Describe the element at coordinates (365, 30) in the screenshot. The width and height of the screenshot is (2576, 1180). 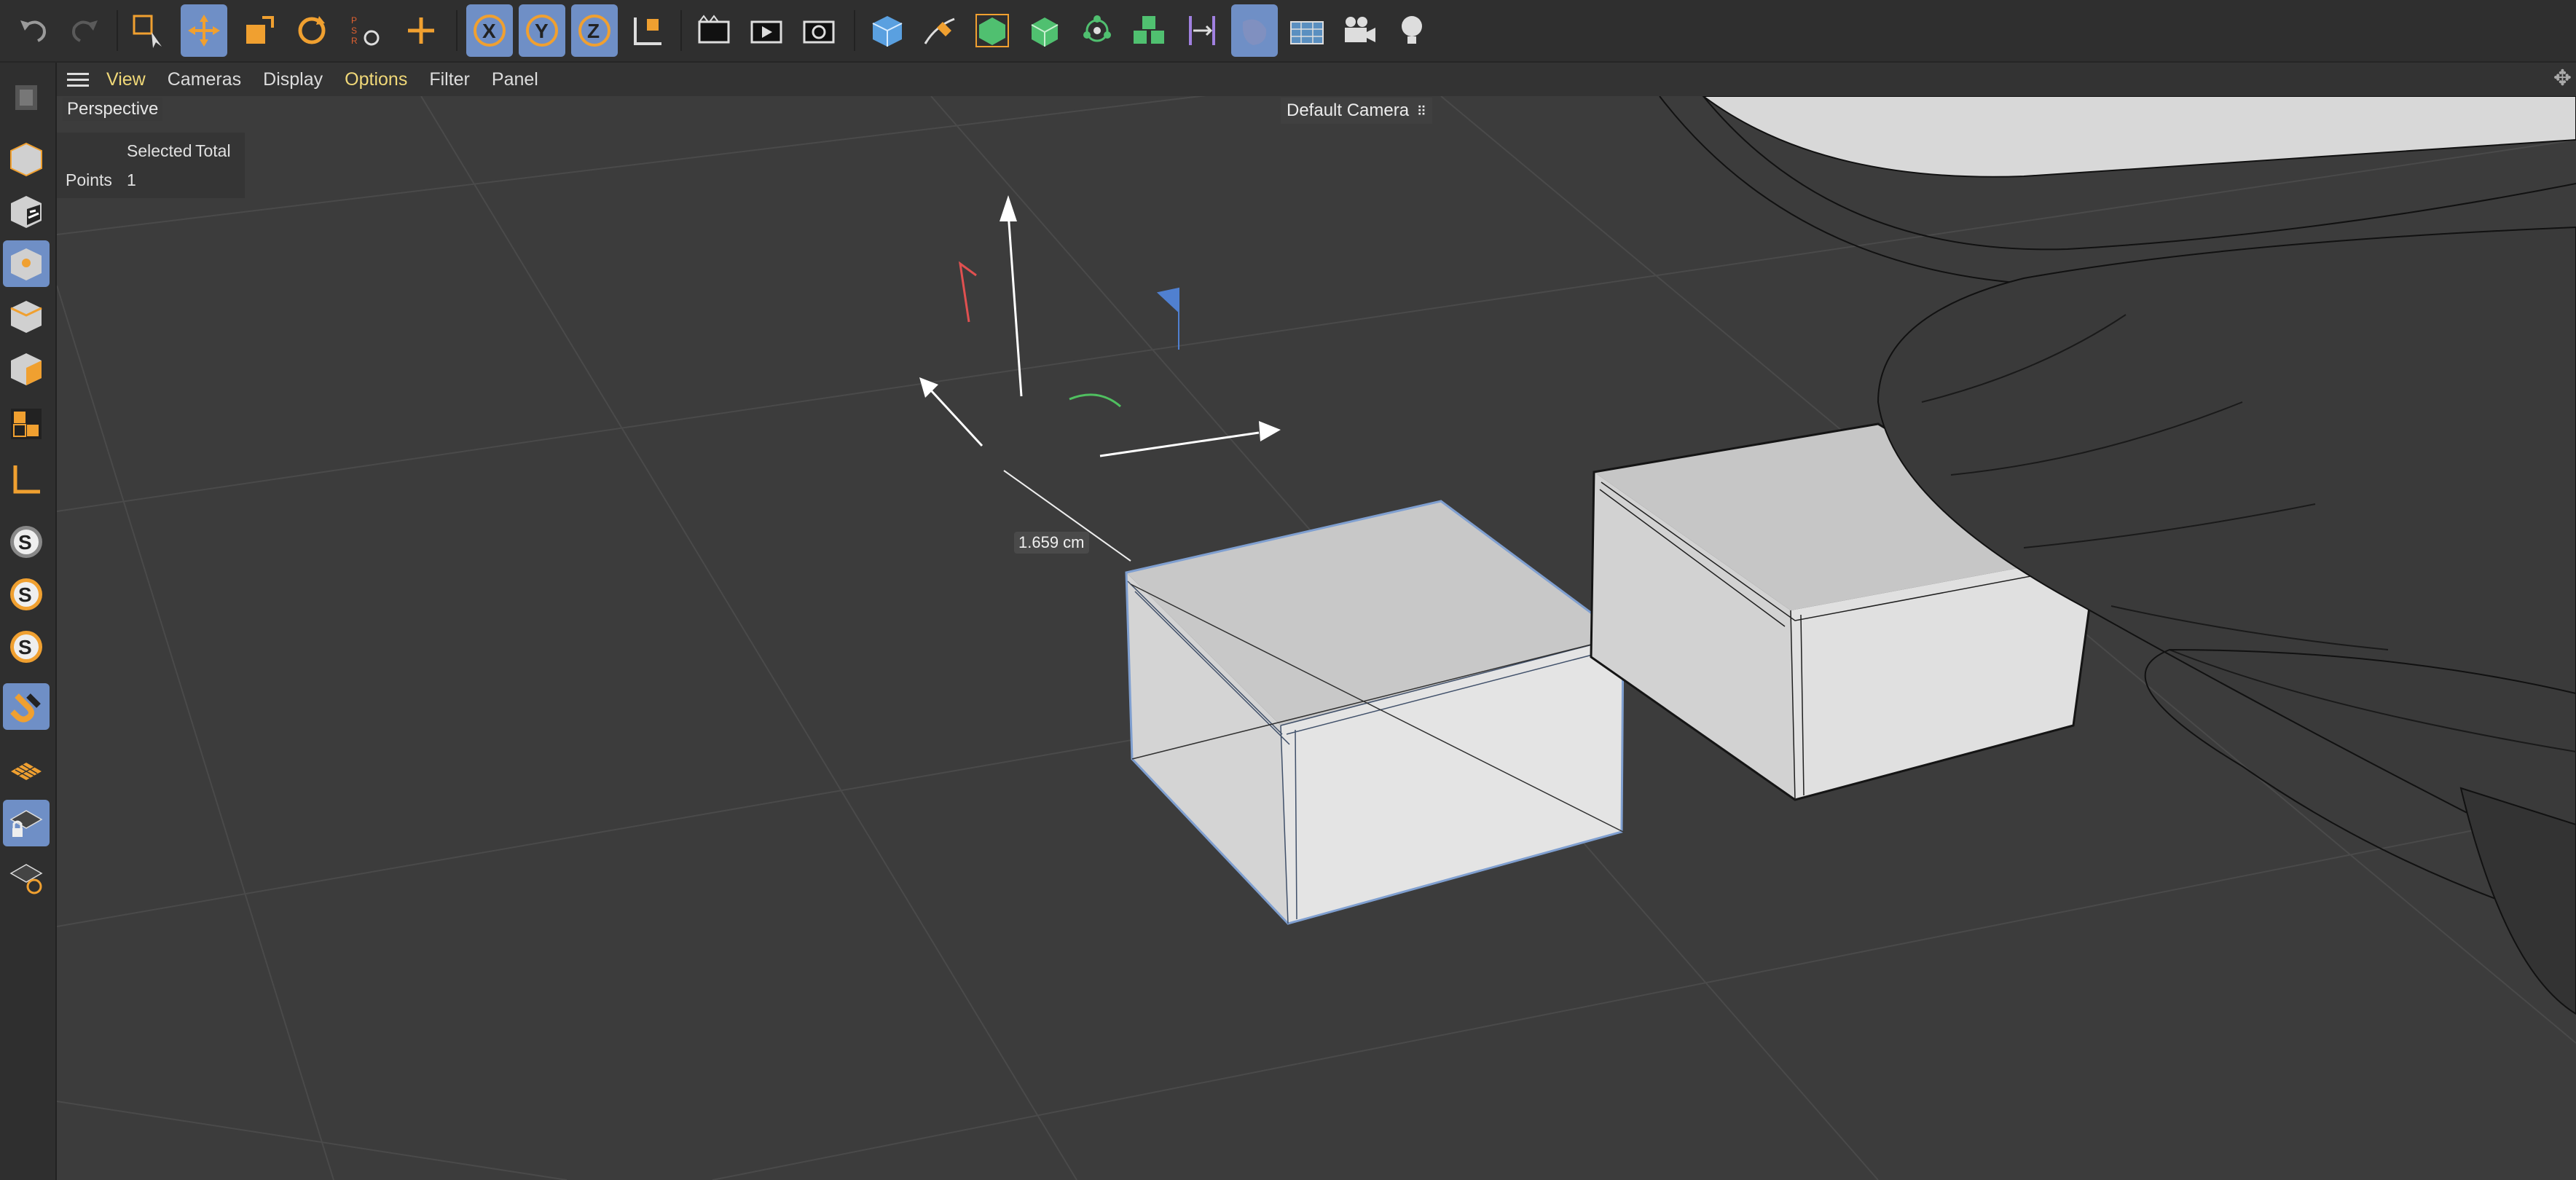
I see `psr-recent-tool-icon: PSR` at that location.